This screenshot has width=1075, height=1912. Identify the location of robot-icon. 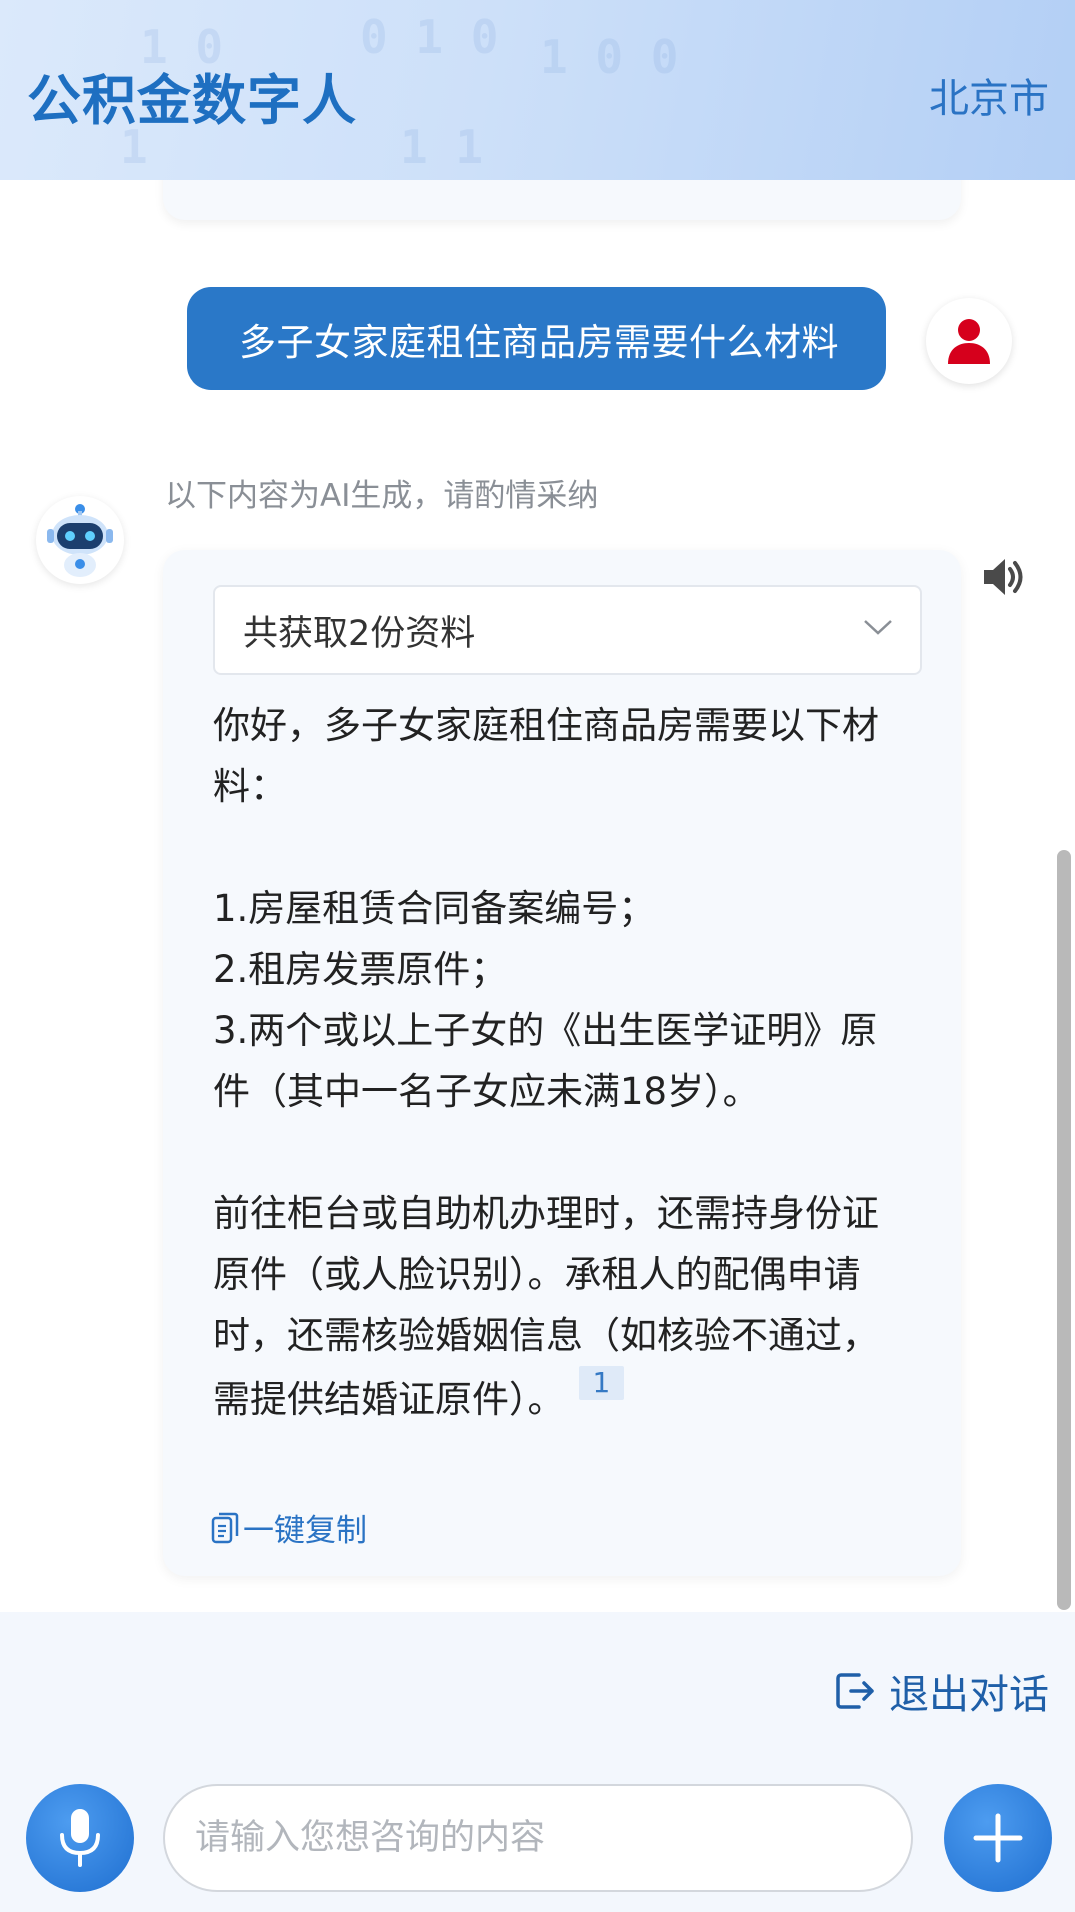
(80, 540).